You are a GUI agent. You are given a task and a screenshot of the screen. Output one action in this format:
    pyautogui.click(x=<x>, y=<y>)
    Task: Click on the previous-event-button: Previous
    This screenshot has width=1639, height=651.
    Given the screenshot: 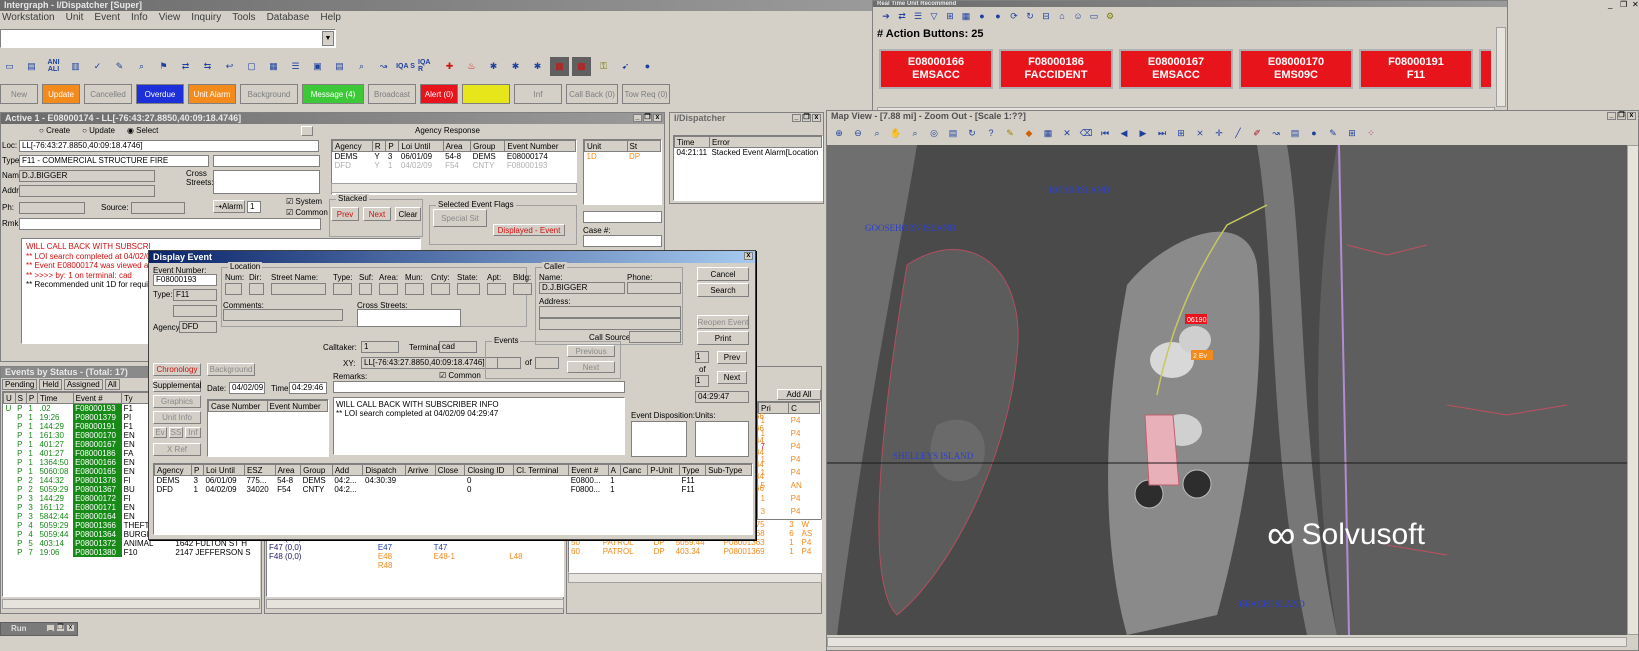 What is the action you would take?
    pyautogui.click(x=591, y=351)
    